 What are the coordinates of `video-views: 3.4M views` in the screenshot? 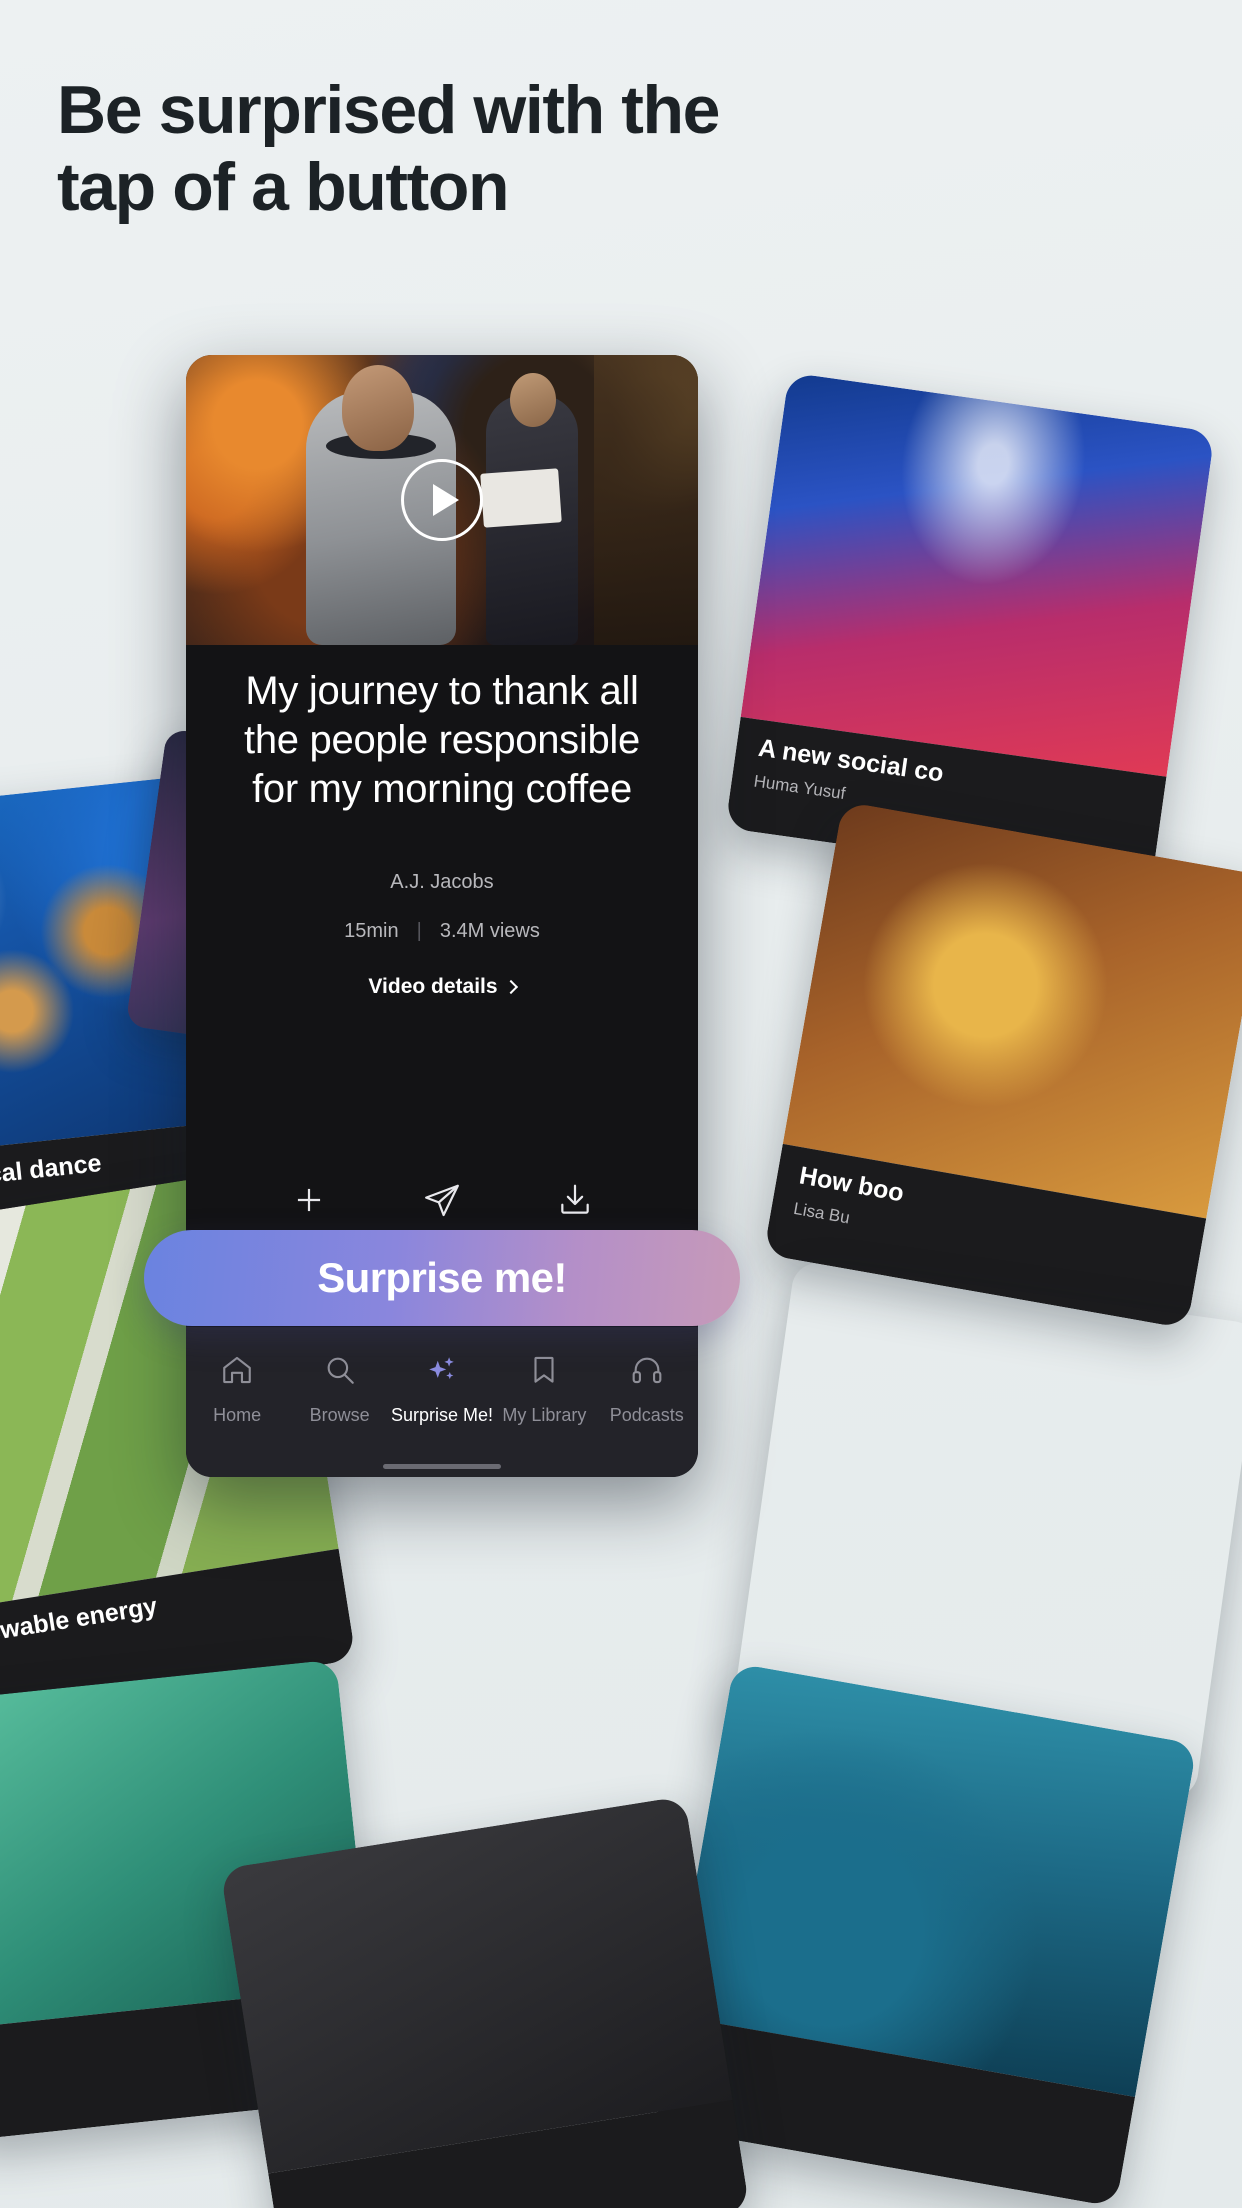 It's located at (489, 931).